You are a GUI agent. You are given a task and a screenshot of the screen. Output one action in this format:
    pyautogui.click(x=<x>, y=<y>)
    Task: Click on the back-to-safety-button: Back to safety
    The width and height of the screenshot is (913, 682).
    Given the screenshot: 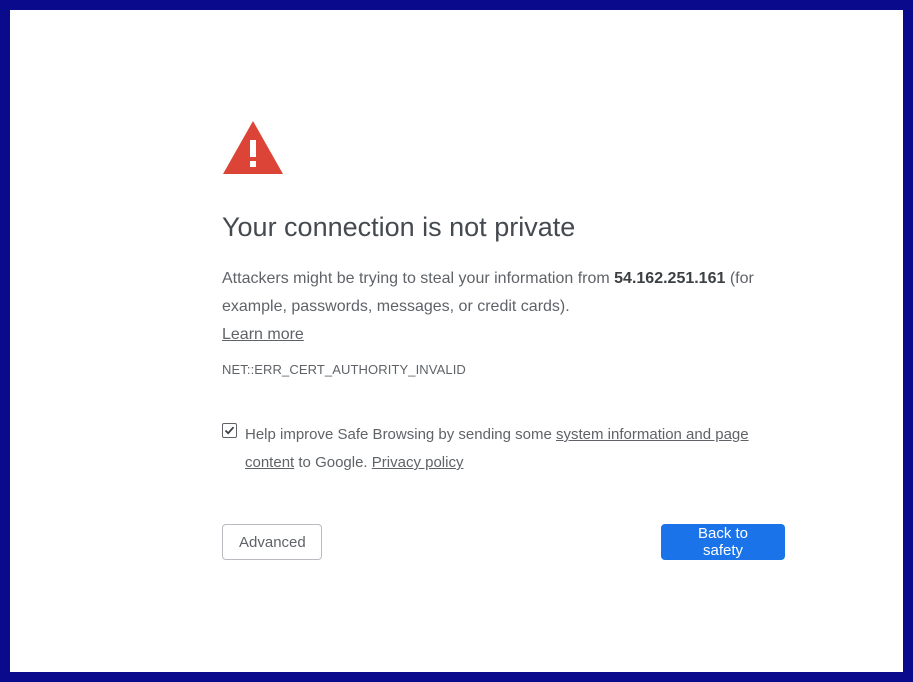 What is the action you would take?
    pyautogui.click(x=723, y=542)
    